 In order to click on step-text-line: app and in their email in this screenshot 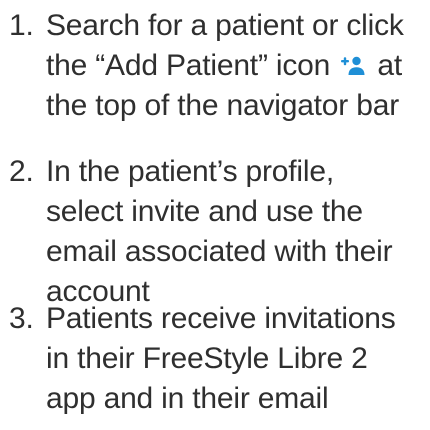, I will do `click(187, 398)`.